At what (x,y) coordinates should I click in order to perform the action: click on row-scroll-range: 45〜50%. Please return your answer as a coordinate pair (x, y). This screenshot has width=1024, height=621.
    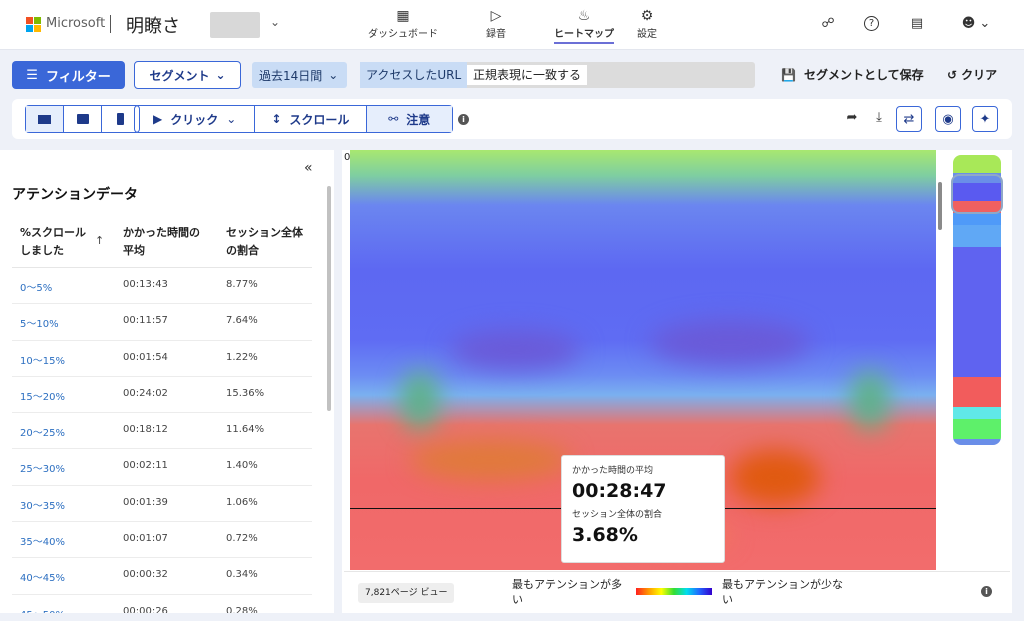
    Looking at the image, I should click on (42, 609).